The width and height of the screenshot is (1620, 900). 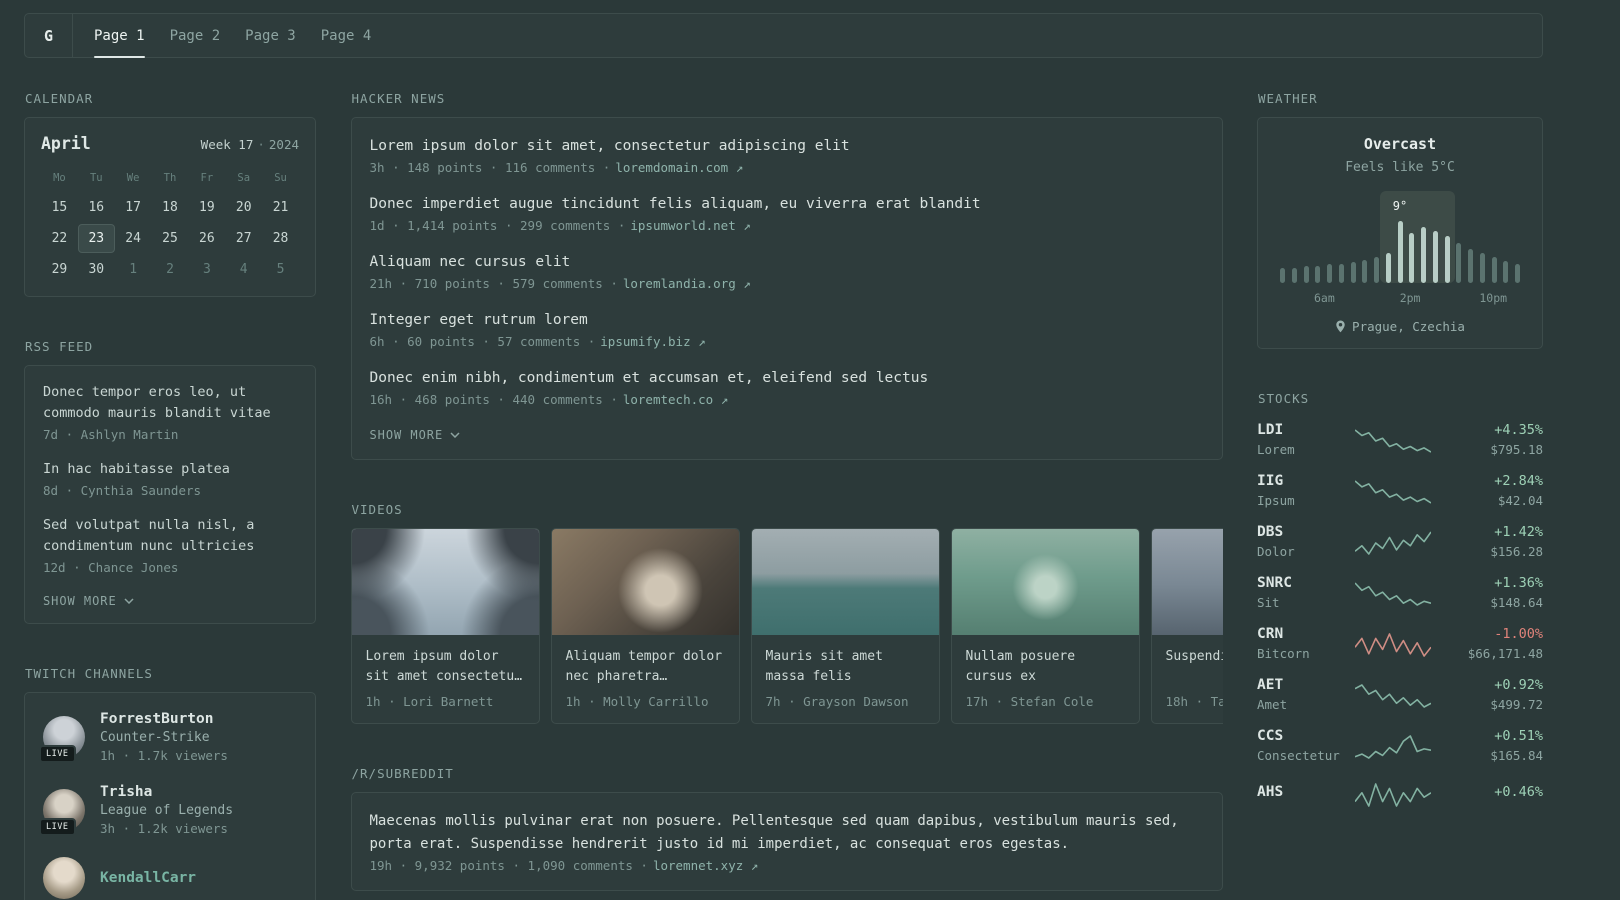 What do you see at coordinates (346, 35) in the screenshot?
I see `tab-page-4: Page 4` at bounding box center [346, 35].